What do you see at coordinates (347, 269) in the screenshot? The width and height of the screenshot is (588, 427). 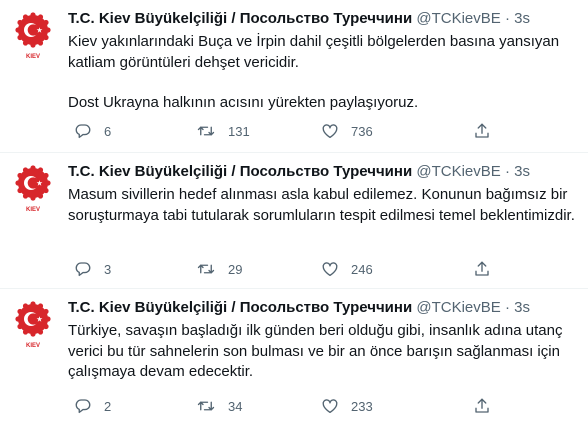 I see `like-button: 246` at bounding box center [347, 269].